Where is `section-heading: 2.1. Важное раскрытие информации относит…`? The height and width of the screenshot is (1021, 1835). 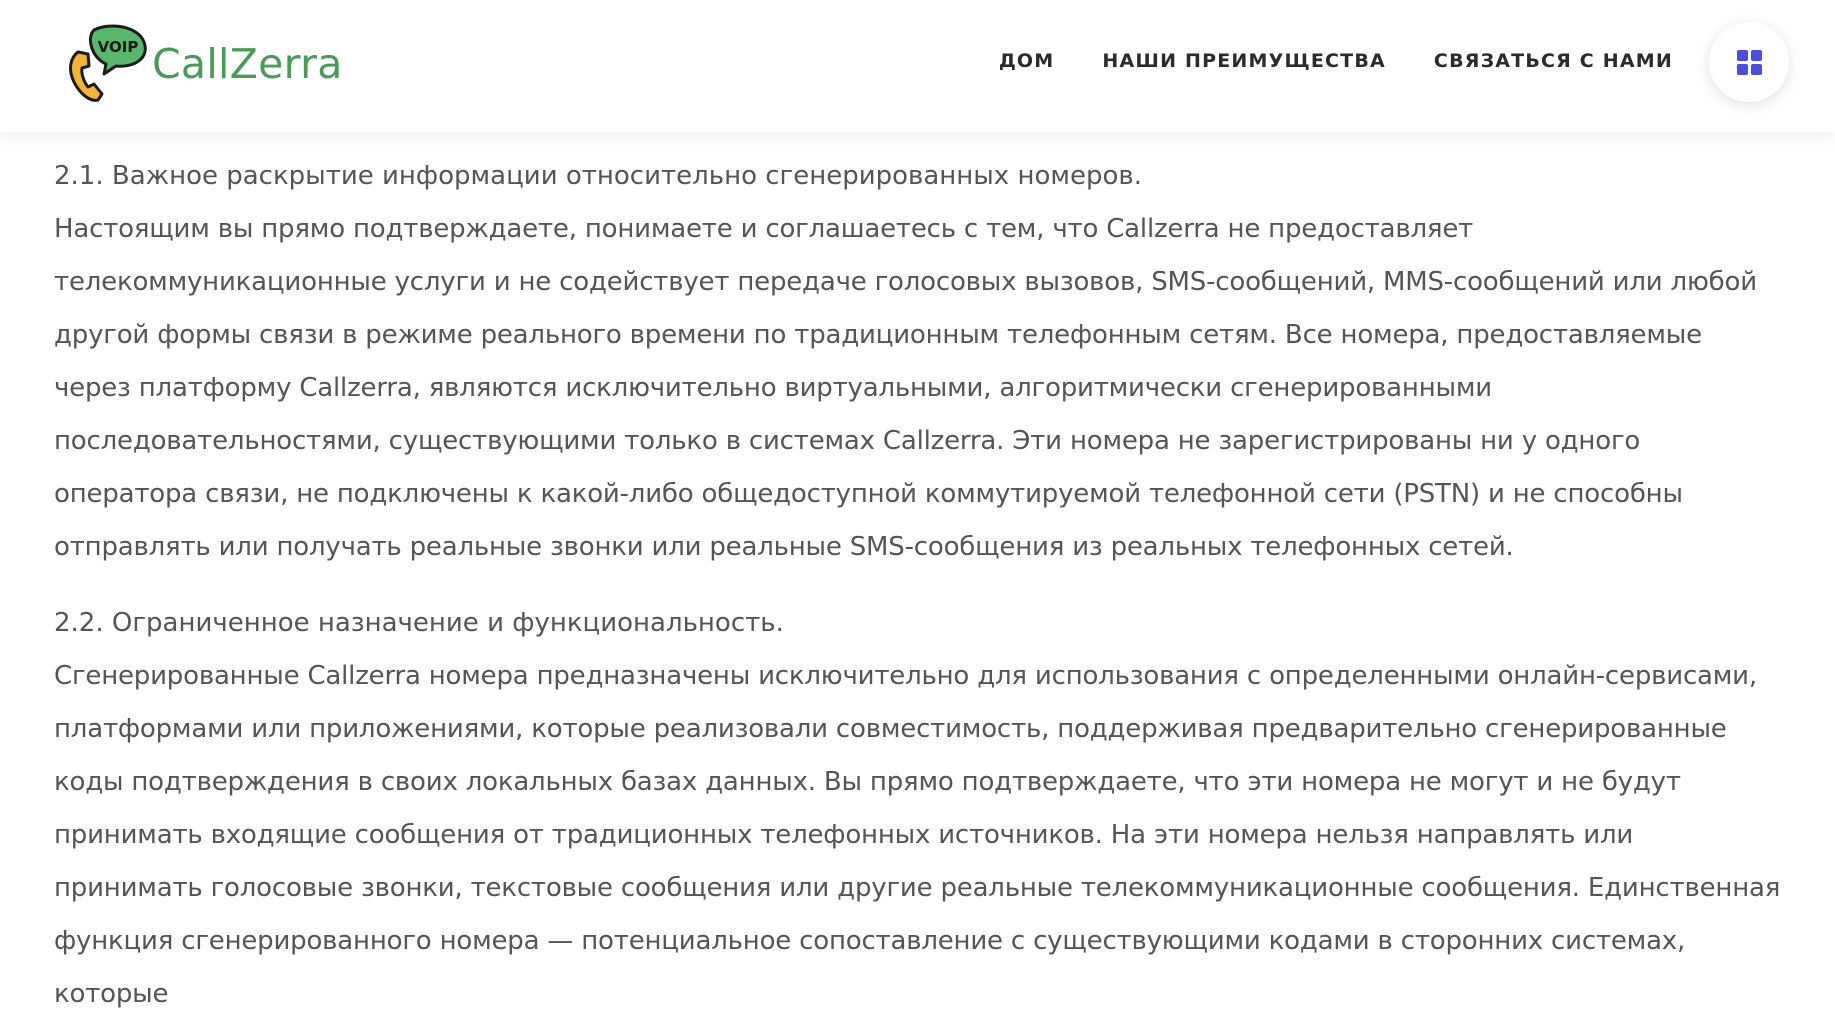 section-heading: 2.1. Важное раскрытие информации относит… is located at coordinates (598, 176).